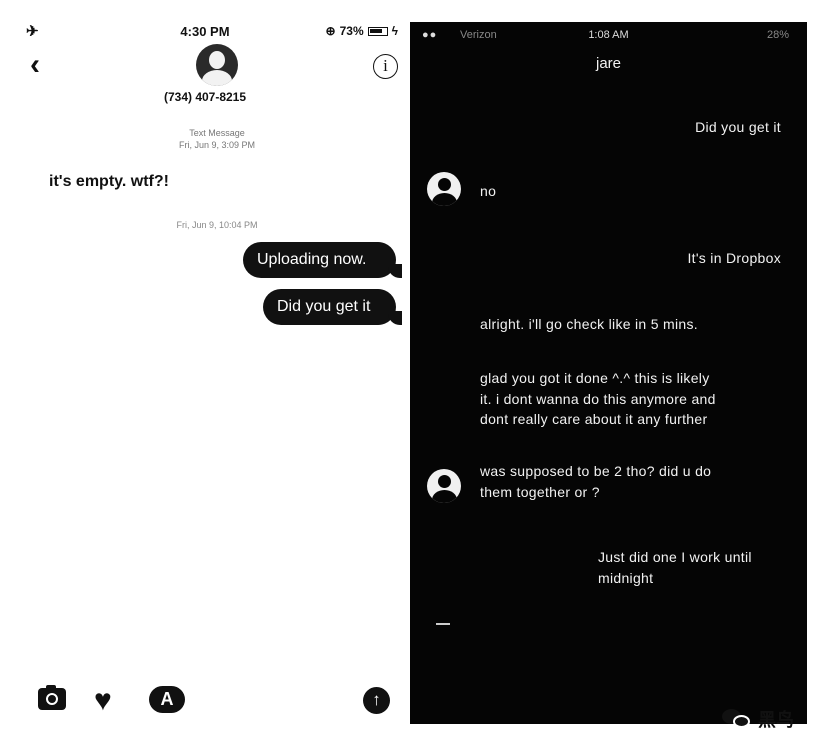 The height and width of the screenshot is (753, 827). What do you see at coordinates (205, 700) in the screenshot?
I see `message-toolbar: ♥ A ↑` at bounding box center [205, 700].